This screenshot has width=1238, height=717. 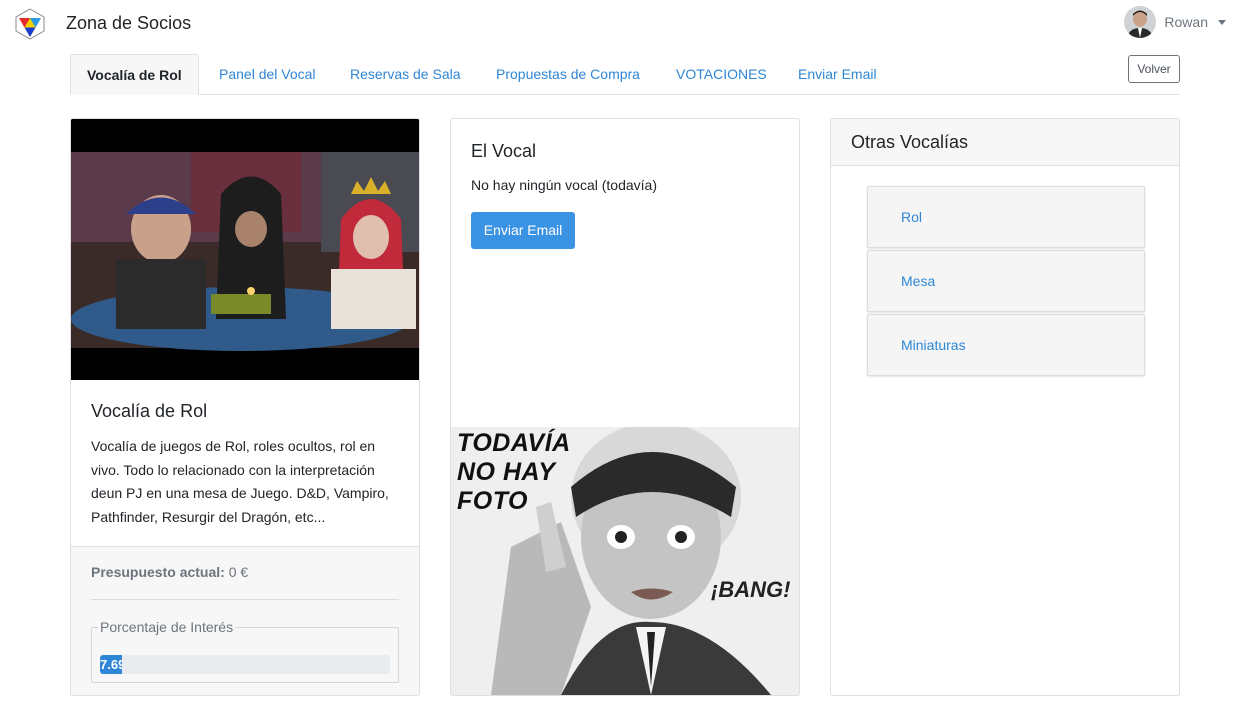 I want to click on budget-label: Presupuesto actual:, so click(x=158, y=572).